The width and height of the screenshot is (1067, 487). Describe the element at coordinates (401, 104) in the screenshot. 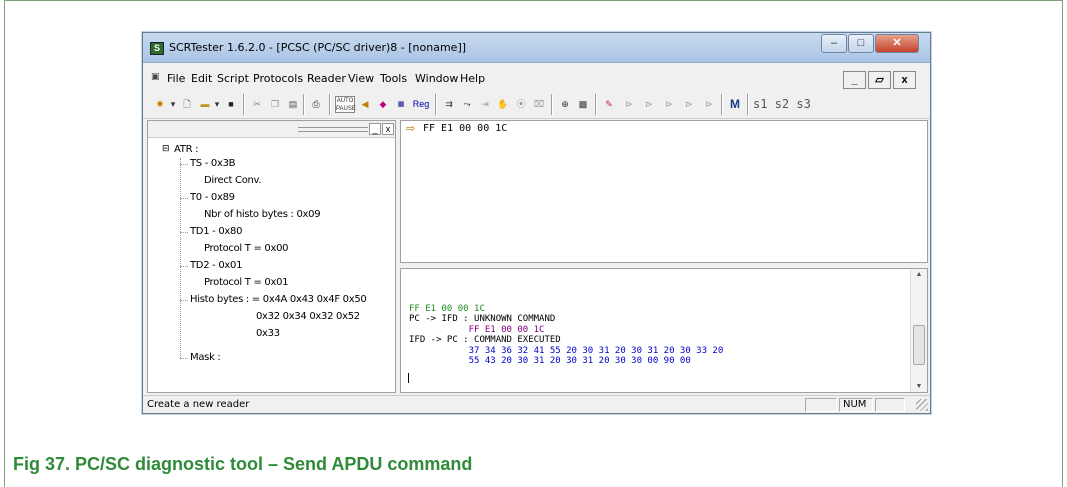

I see `auto-tote-icon: ▦` at that location.